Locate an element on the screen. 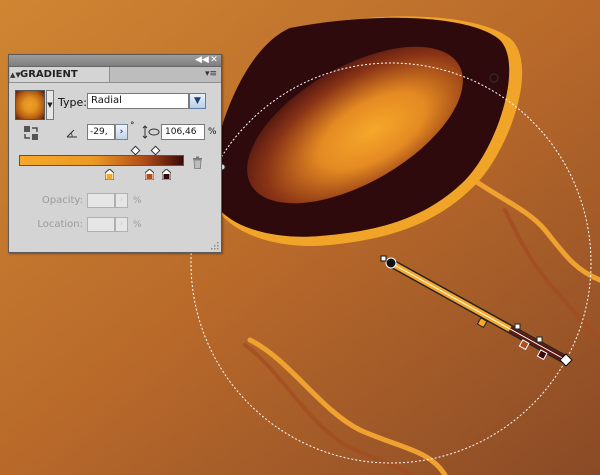  angle-input: -29, is located at coordinates (101, 132).